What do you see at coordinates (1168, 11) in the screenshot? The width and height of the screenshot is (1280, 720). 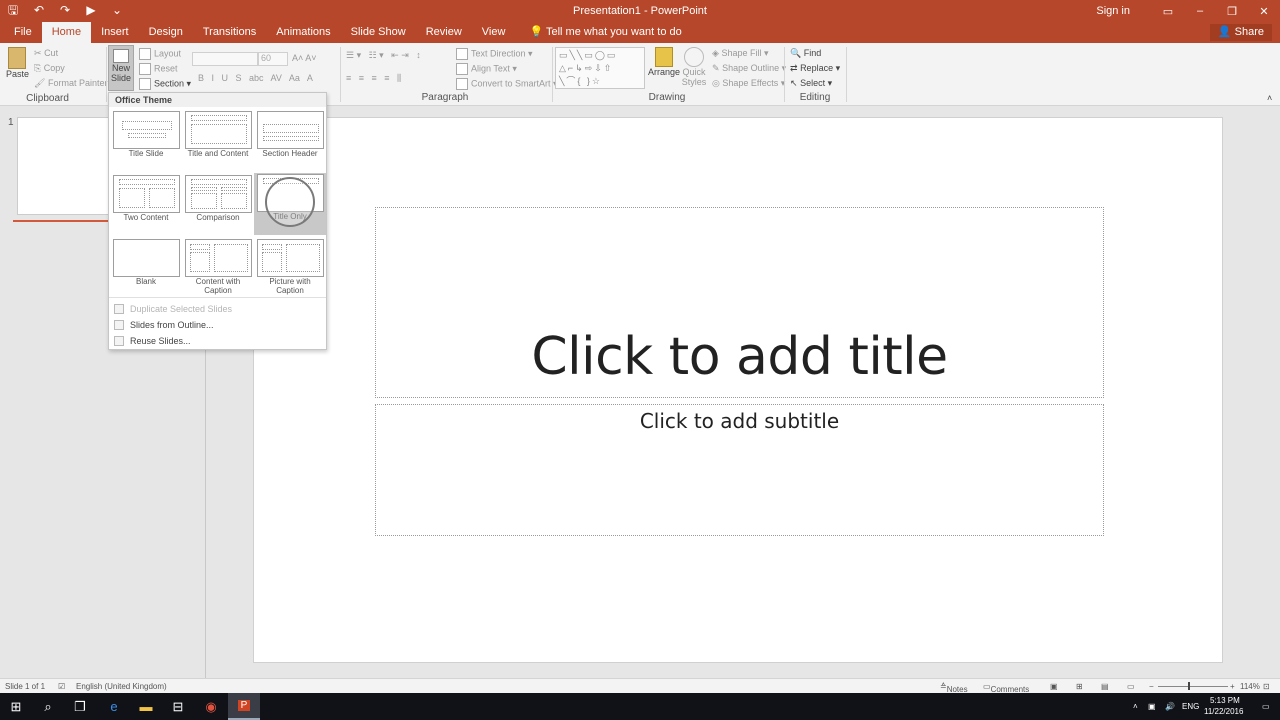 I see `ribbon-display-options-icon: ▭` at bounding box center [1168, 11].